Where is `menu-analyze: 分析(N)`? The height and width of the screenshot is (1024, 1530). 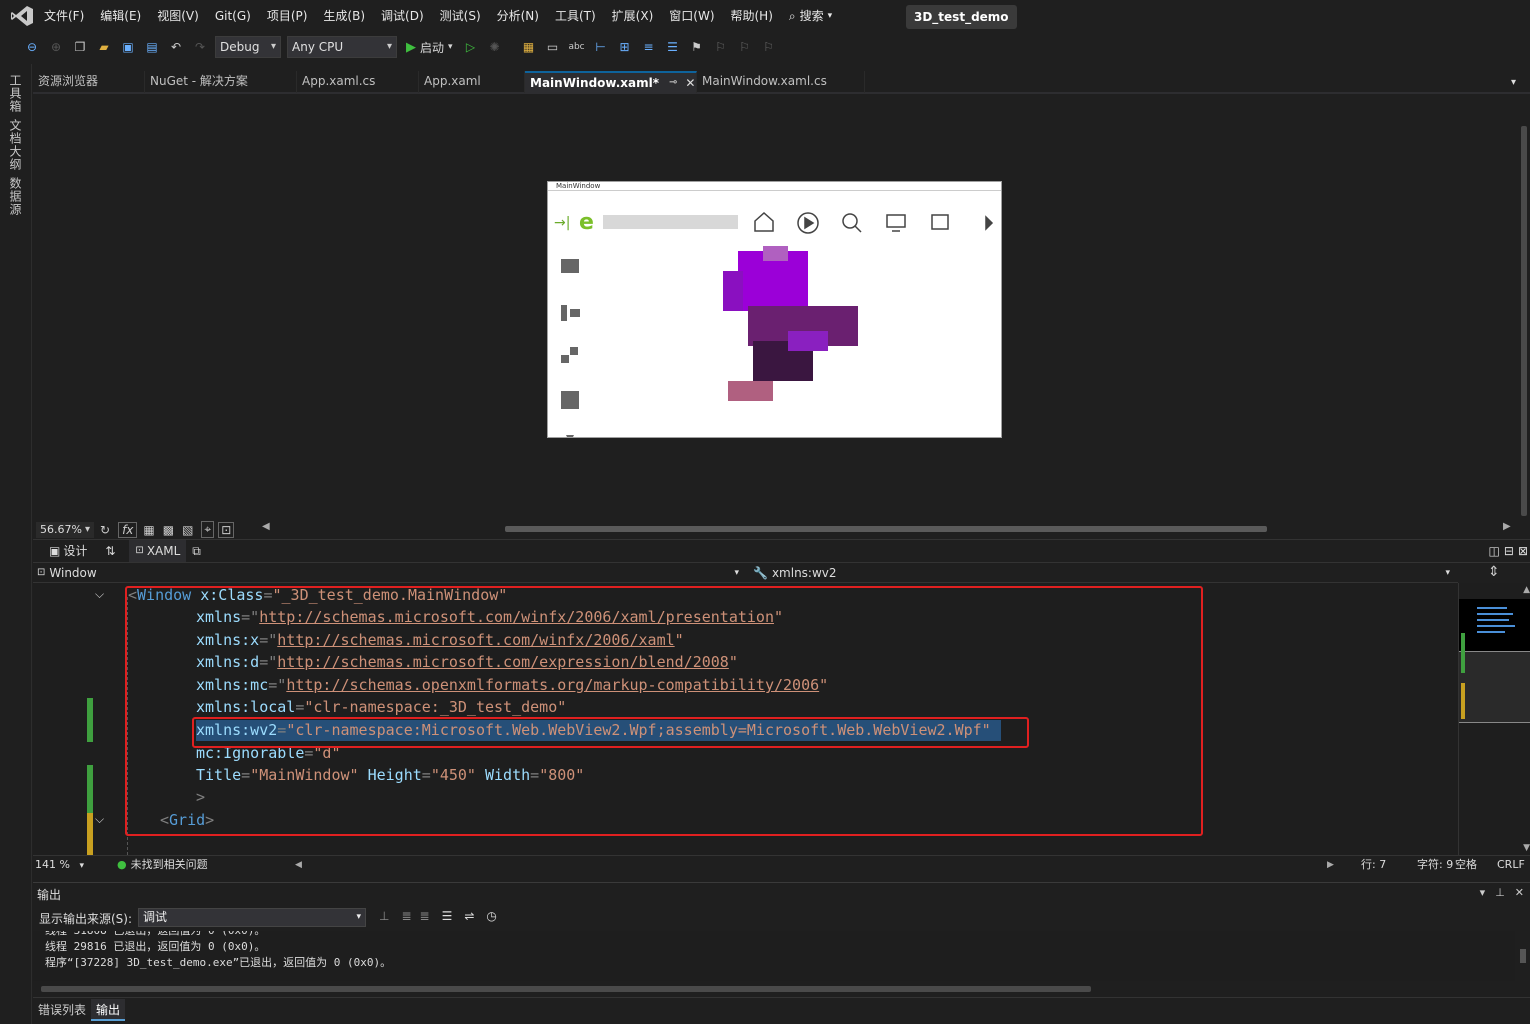 menu-analyze: 分析(N) is located at coordinates (518, 16).